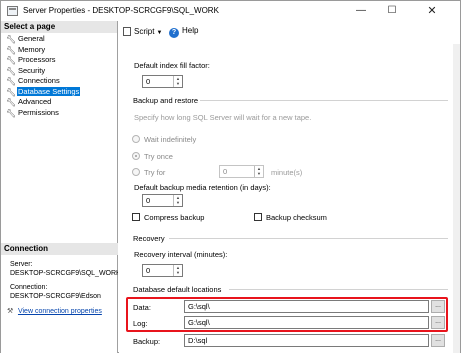  What do you see at coordinates (174, 217) in the screenshot?
I see `compress-backup-label: Compress backup` at bounding box center [174, 217].